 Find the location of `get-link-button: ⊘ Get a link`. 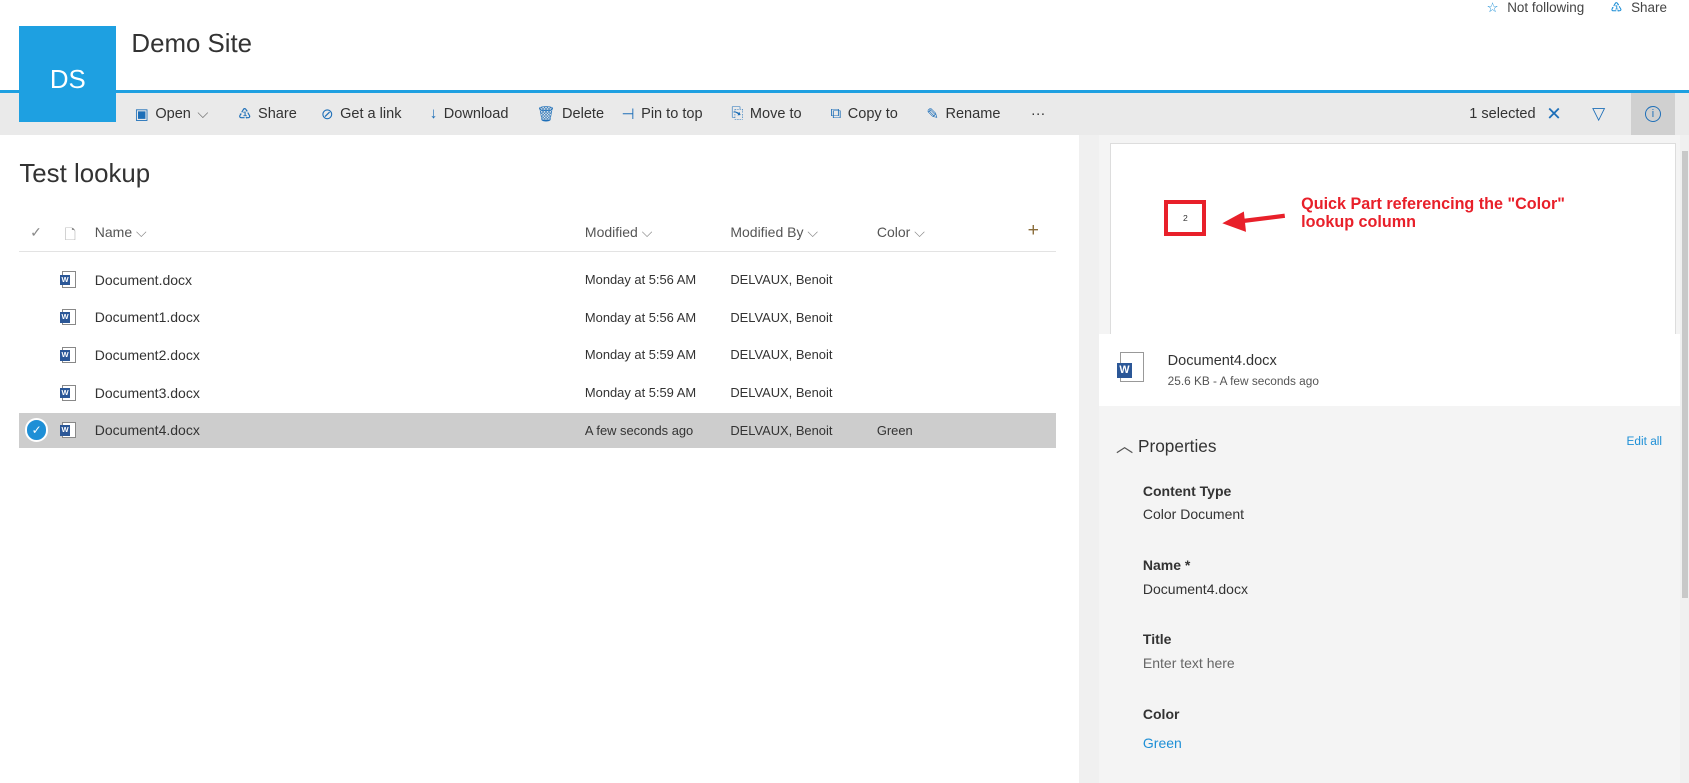

get-link-button: ⊘ Get a link is located at coordinates (361, 114).